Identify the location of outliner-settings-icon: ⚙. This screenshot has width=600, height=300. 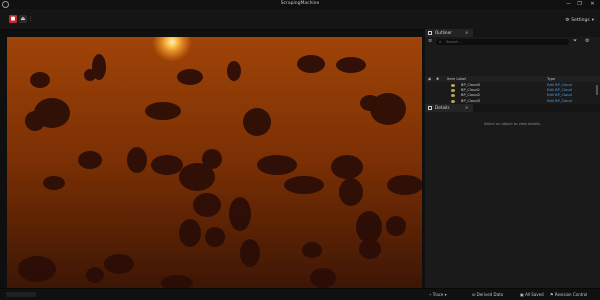
(587, 41).